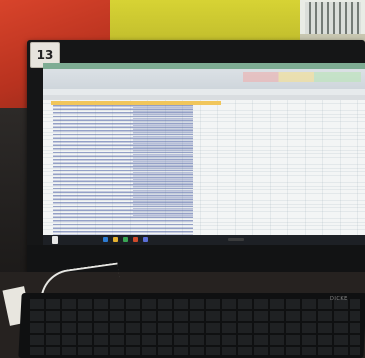 The width and height of the screenshot is (365, 358). I want to click on power-button-icon, so click(55, 240).